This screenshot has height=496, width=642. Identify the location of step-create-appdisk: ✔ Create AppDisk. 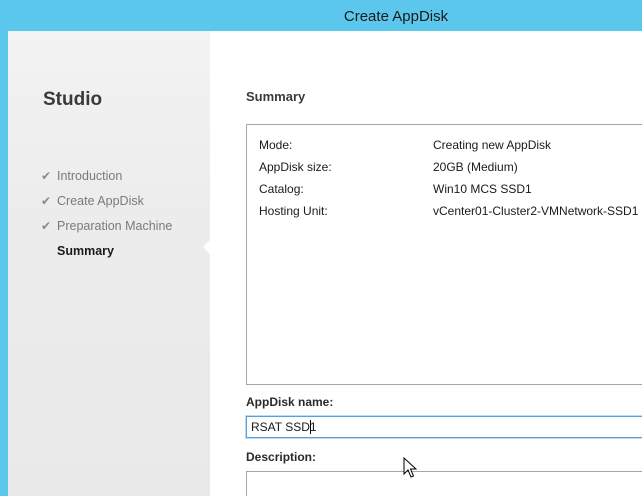
(106, 200).